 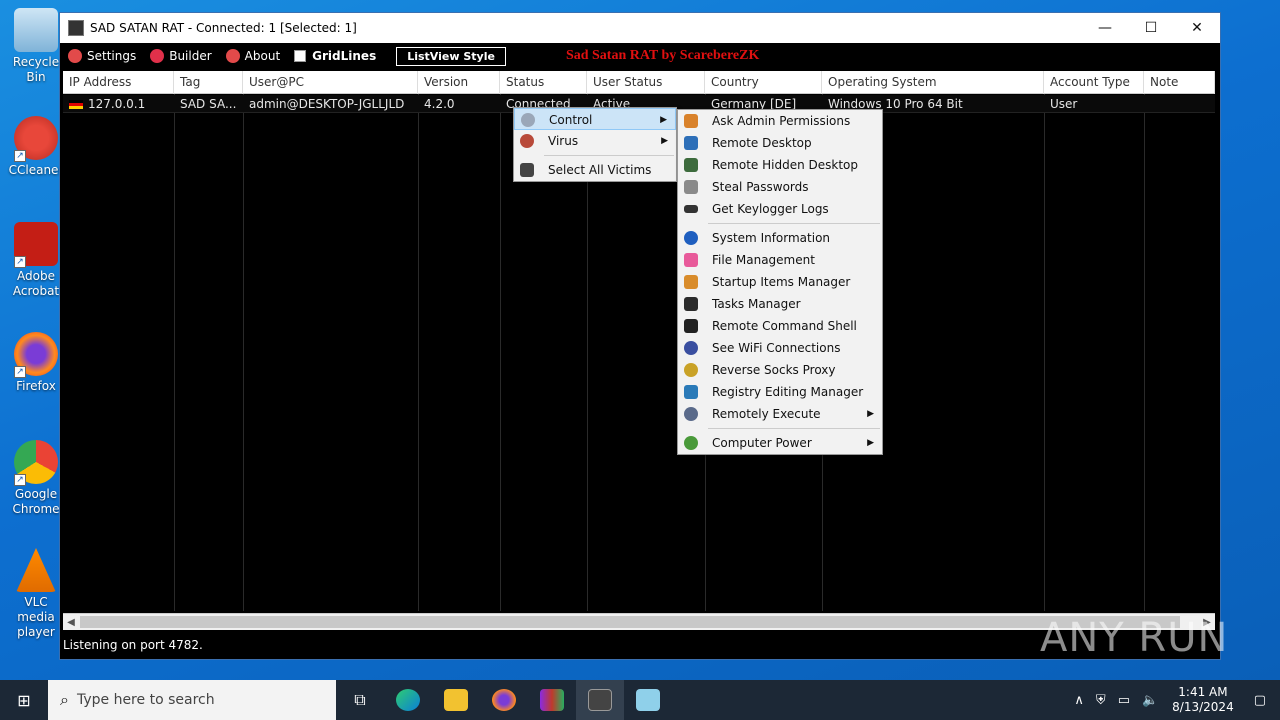 I want to click on system-tray: ∧ ⛨ ▭ 🔈 1:41 AM 8/13/2024 ▢, so click(x=1174, y=700).